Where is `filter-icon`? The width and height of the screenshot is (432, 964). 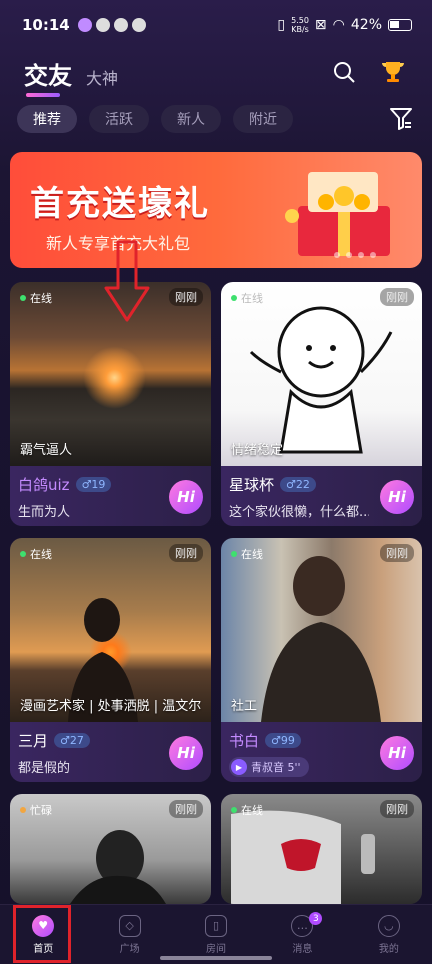
filter-icon is located at coordinates (401, 119).